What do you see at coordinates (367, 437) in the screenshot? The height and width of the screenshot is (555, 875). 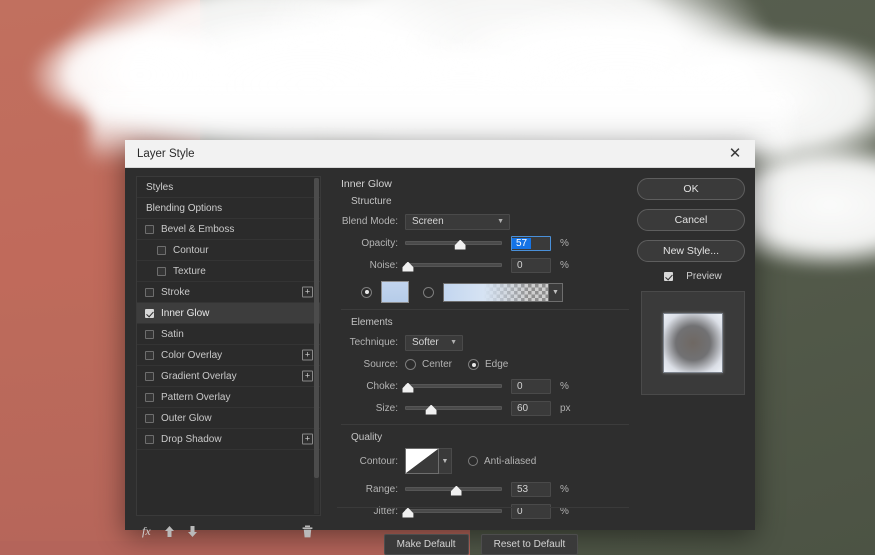 I see `quality-title: Quality` at bounding box center [367, 437].